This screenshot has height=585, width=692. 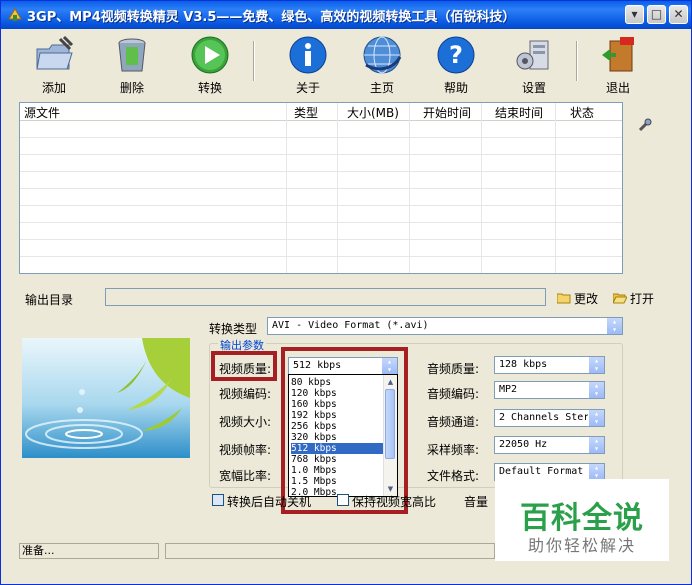 I want to click on column-start-time: 开始时间, so click(x=447, y=112).